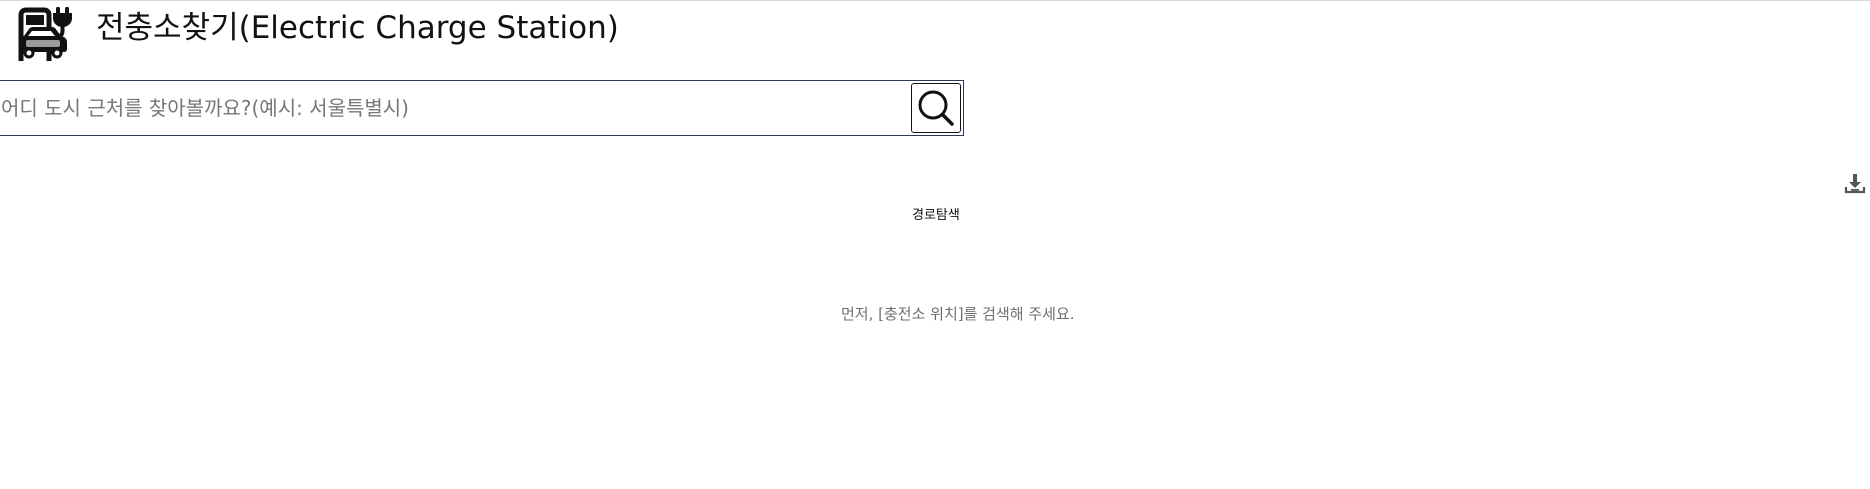 The height and width of the screenshot is (489, 1870). I want to click on search-bar, so click(482, 108).